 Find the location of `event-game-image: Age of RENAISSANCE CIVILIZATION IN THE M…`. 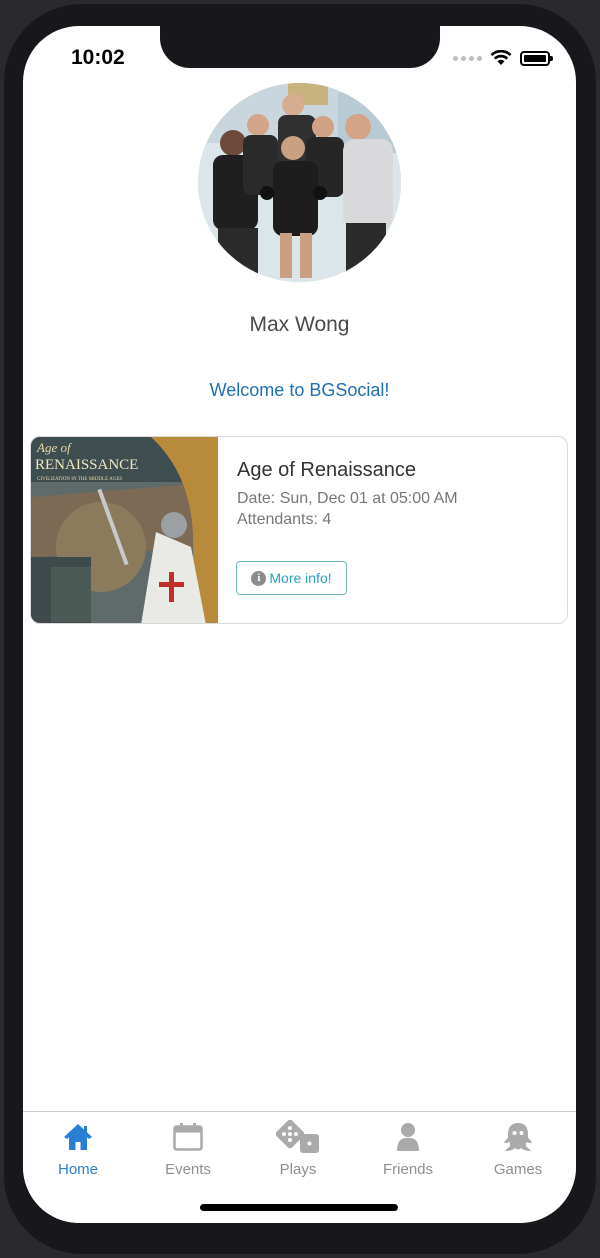

event-game-image: Age of RENAISSANCE CIVILIZATION IN THE M… is located at coordinates (124, 530).